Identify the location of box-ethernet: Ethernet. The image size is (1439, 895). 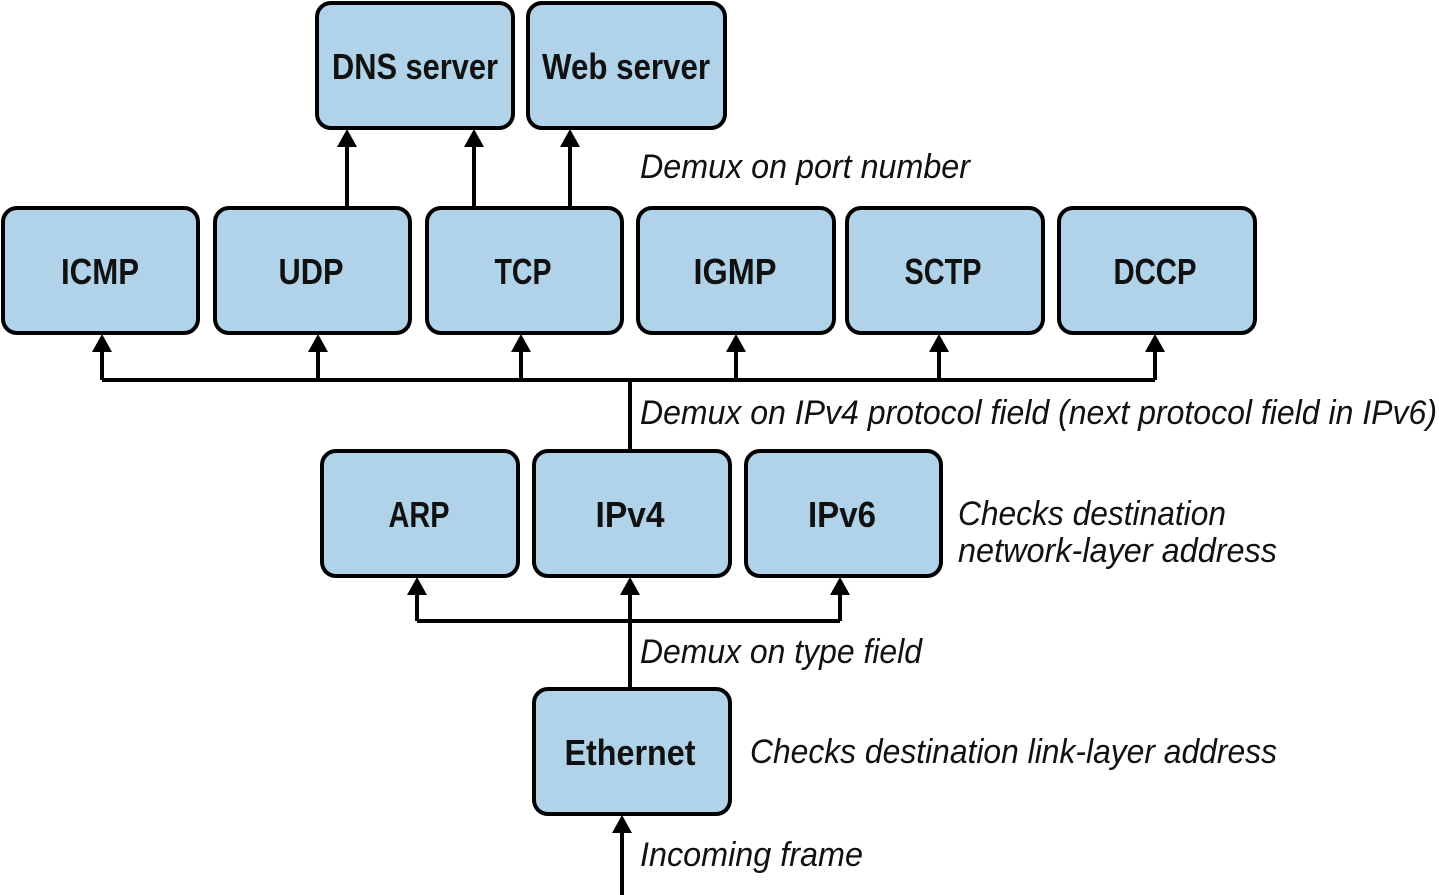
(632, 751).